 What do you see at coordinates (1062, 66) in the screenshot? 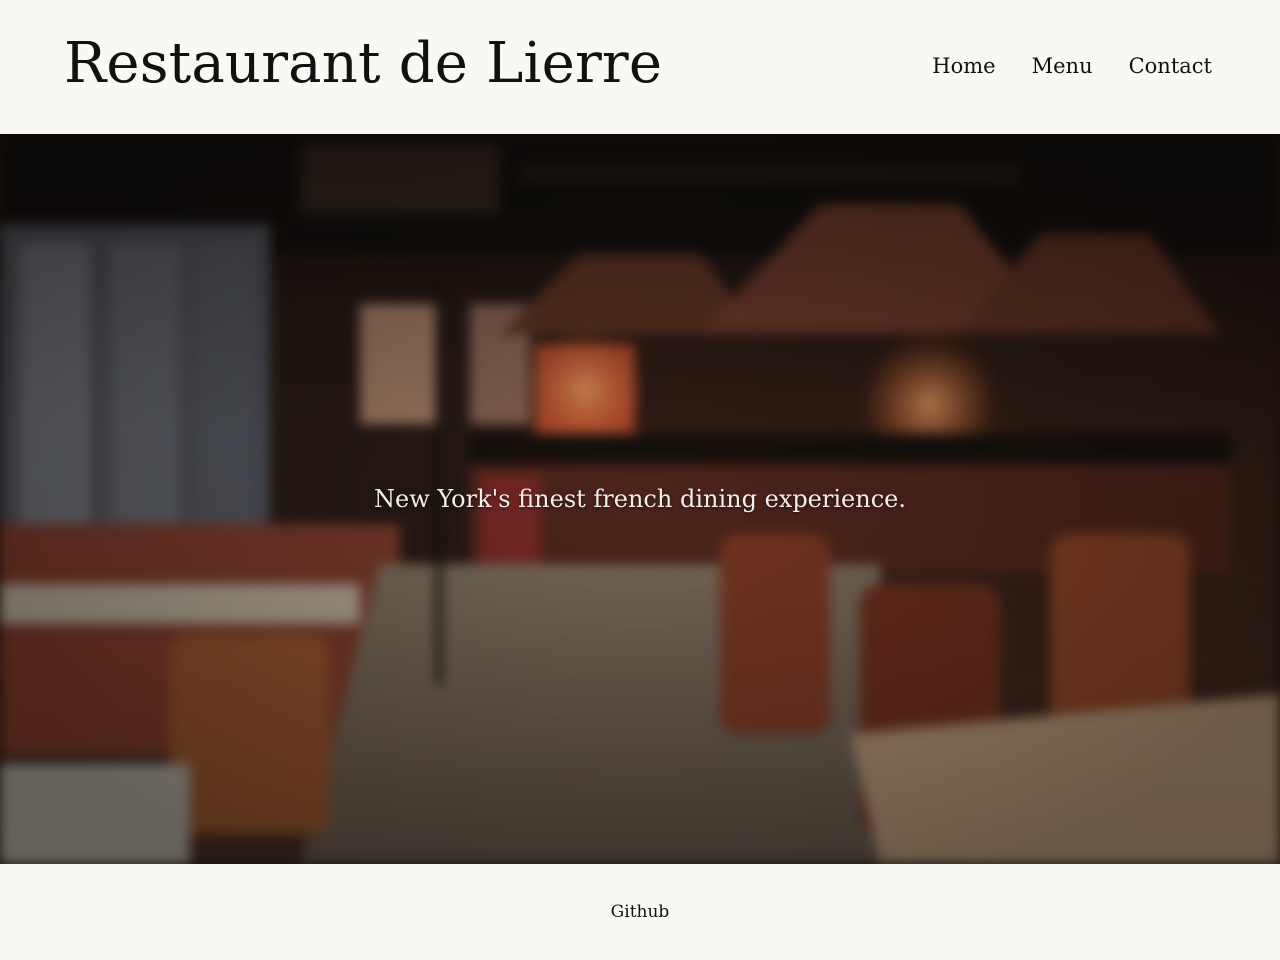
I see `nav-menu-link: Menu` at bounding box center [1062, 66].